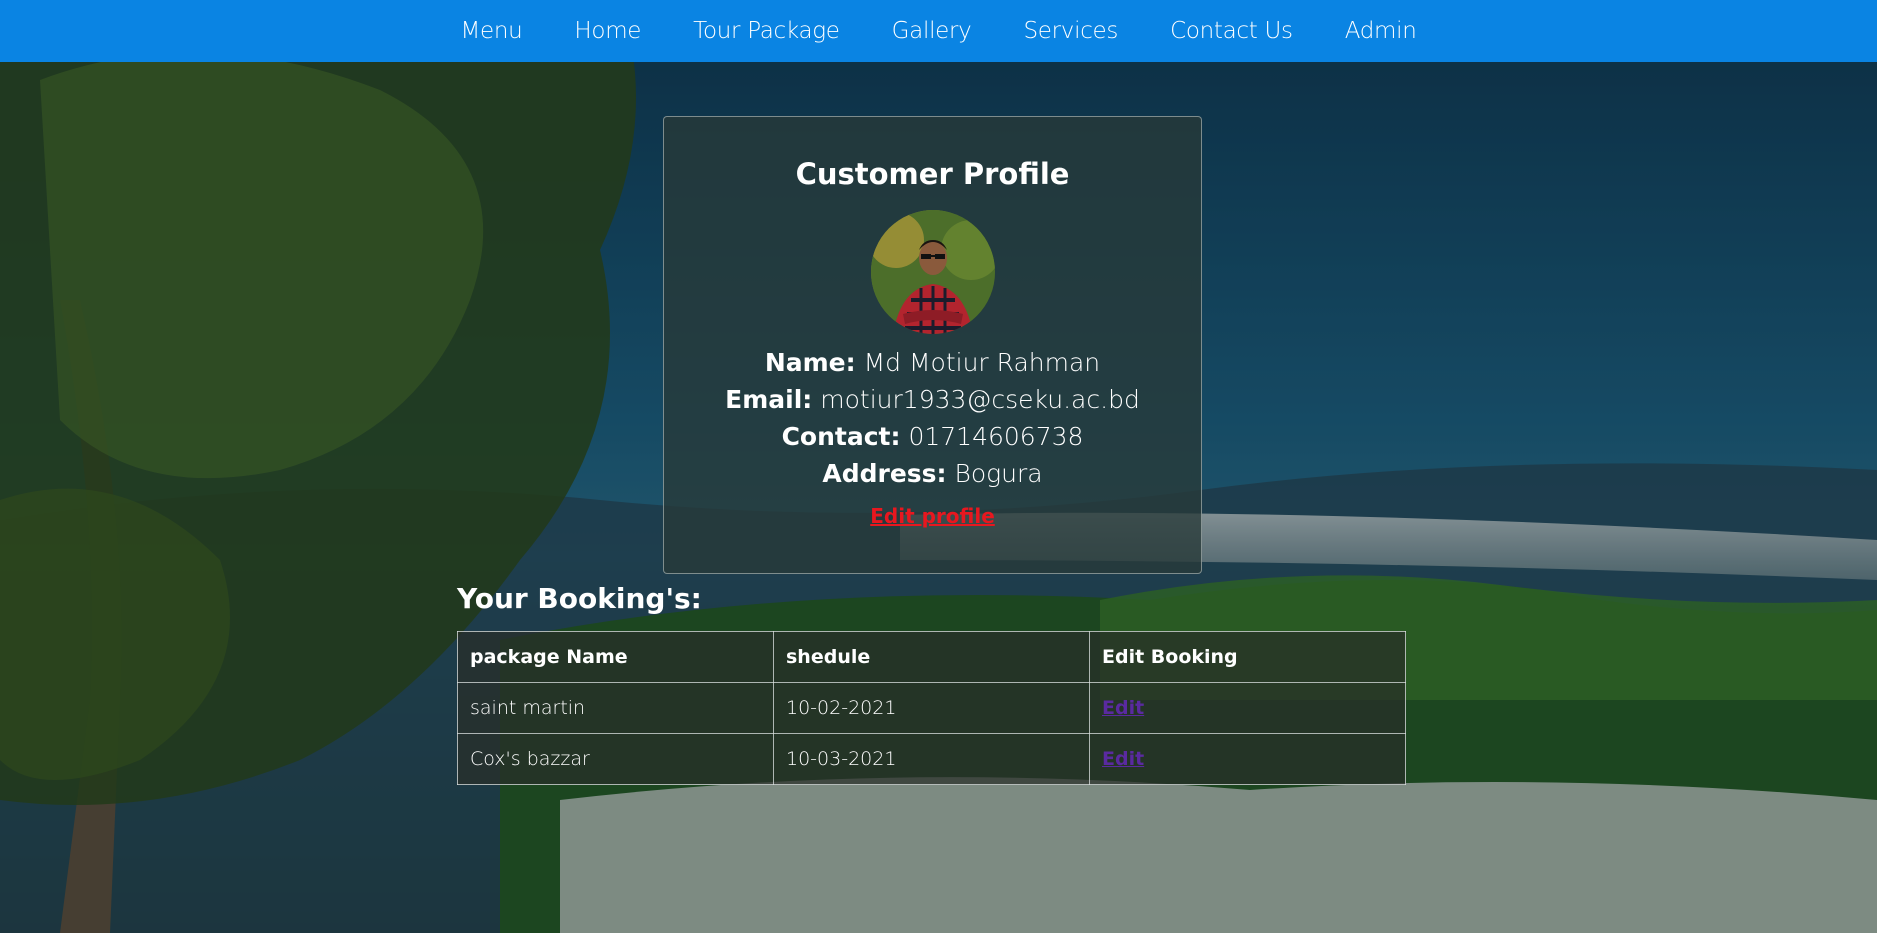 Image resolution: width=1877 pixels, height=933 pixels. I want to click on profile-name-row: Name: Md Motiur Rahman, so click(932, 362).